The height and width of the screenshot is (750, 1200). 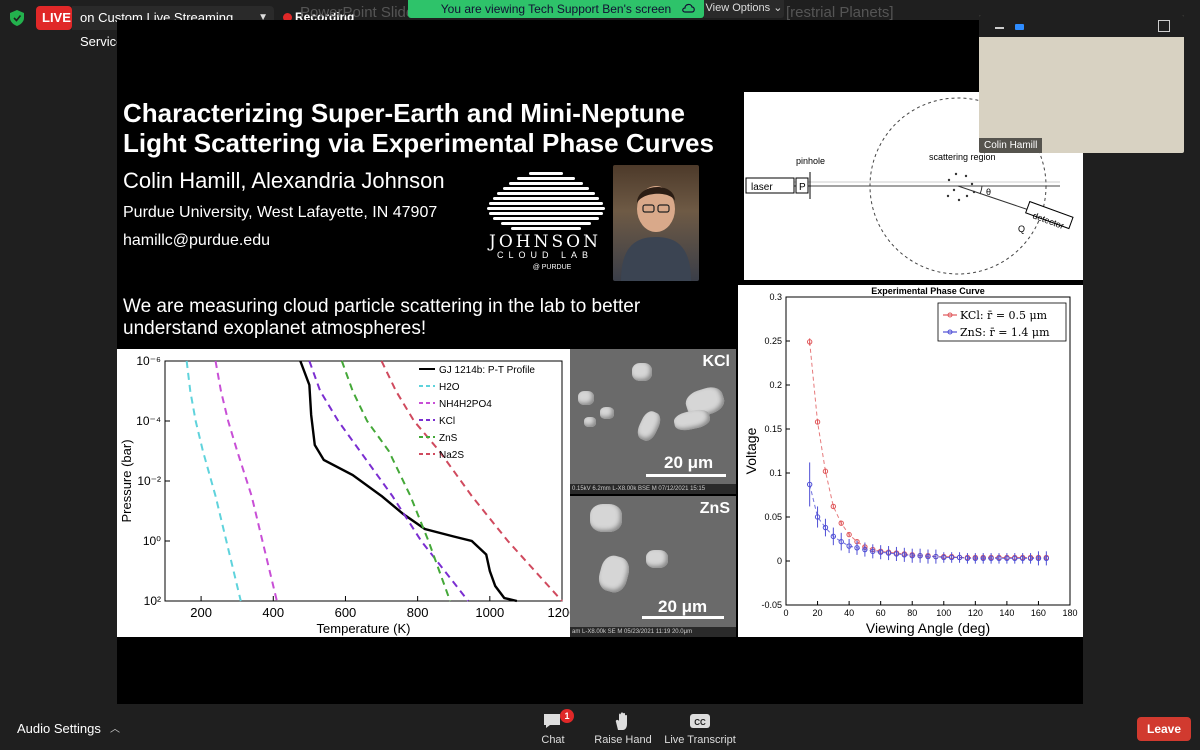 What do you see at coordinates (1006, 613) in the screenshot?
I see `x-tick-label: 140` at bounding box center [1006, 613].